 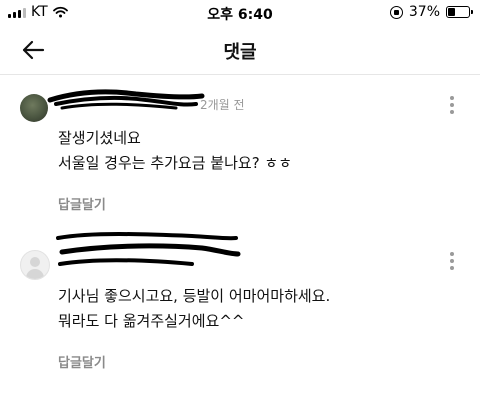 What do you see at coordinates (459, 12) in the screenshot?
I see `battery-icon` at bounding box center [459, 12].